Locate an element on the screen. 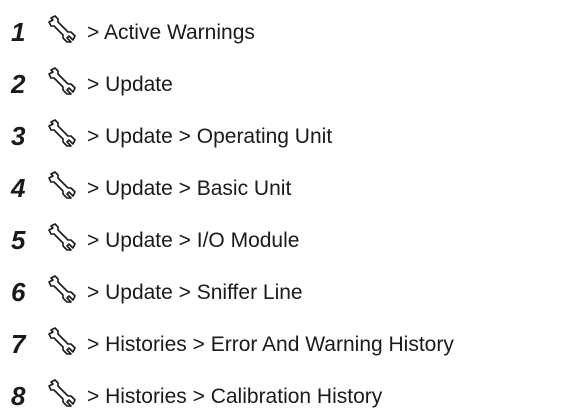  step-number: 6 is located at coordinates (18, 292).